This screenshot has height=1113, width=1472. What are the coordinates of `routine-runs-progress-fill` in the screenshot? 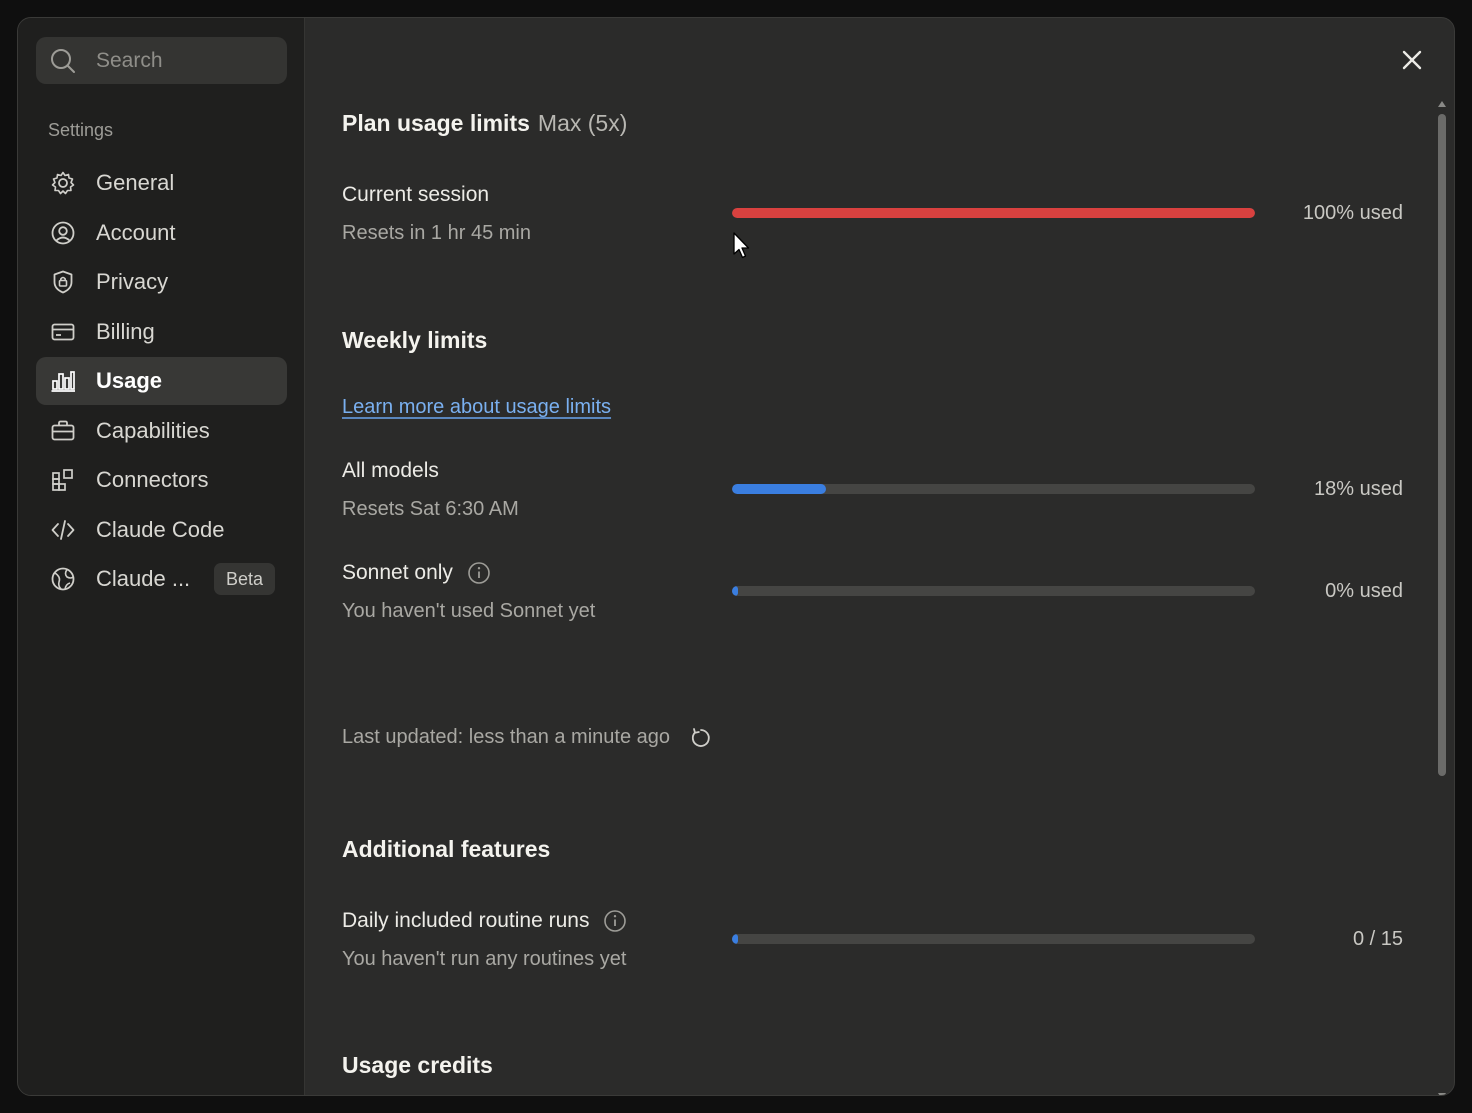 It's located at (735, 939).